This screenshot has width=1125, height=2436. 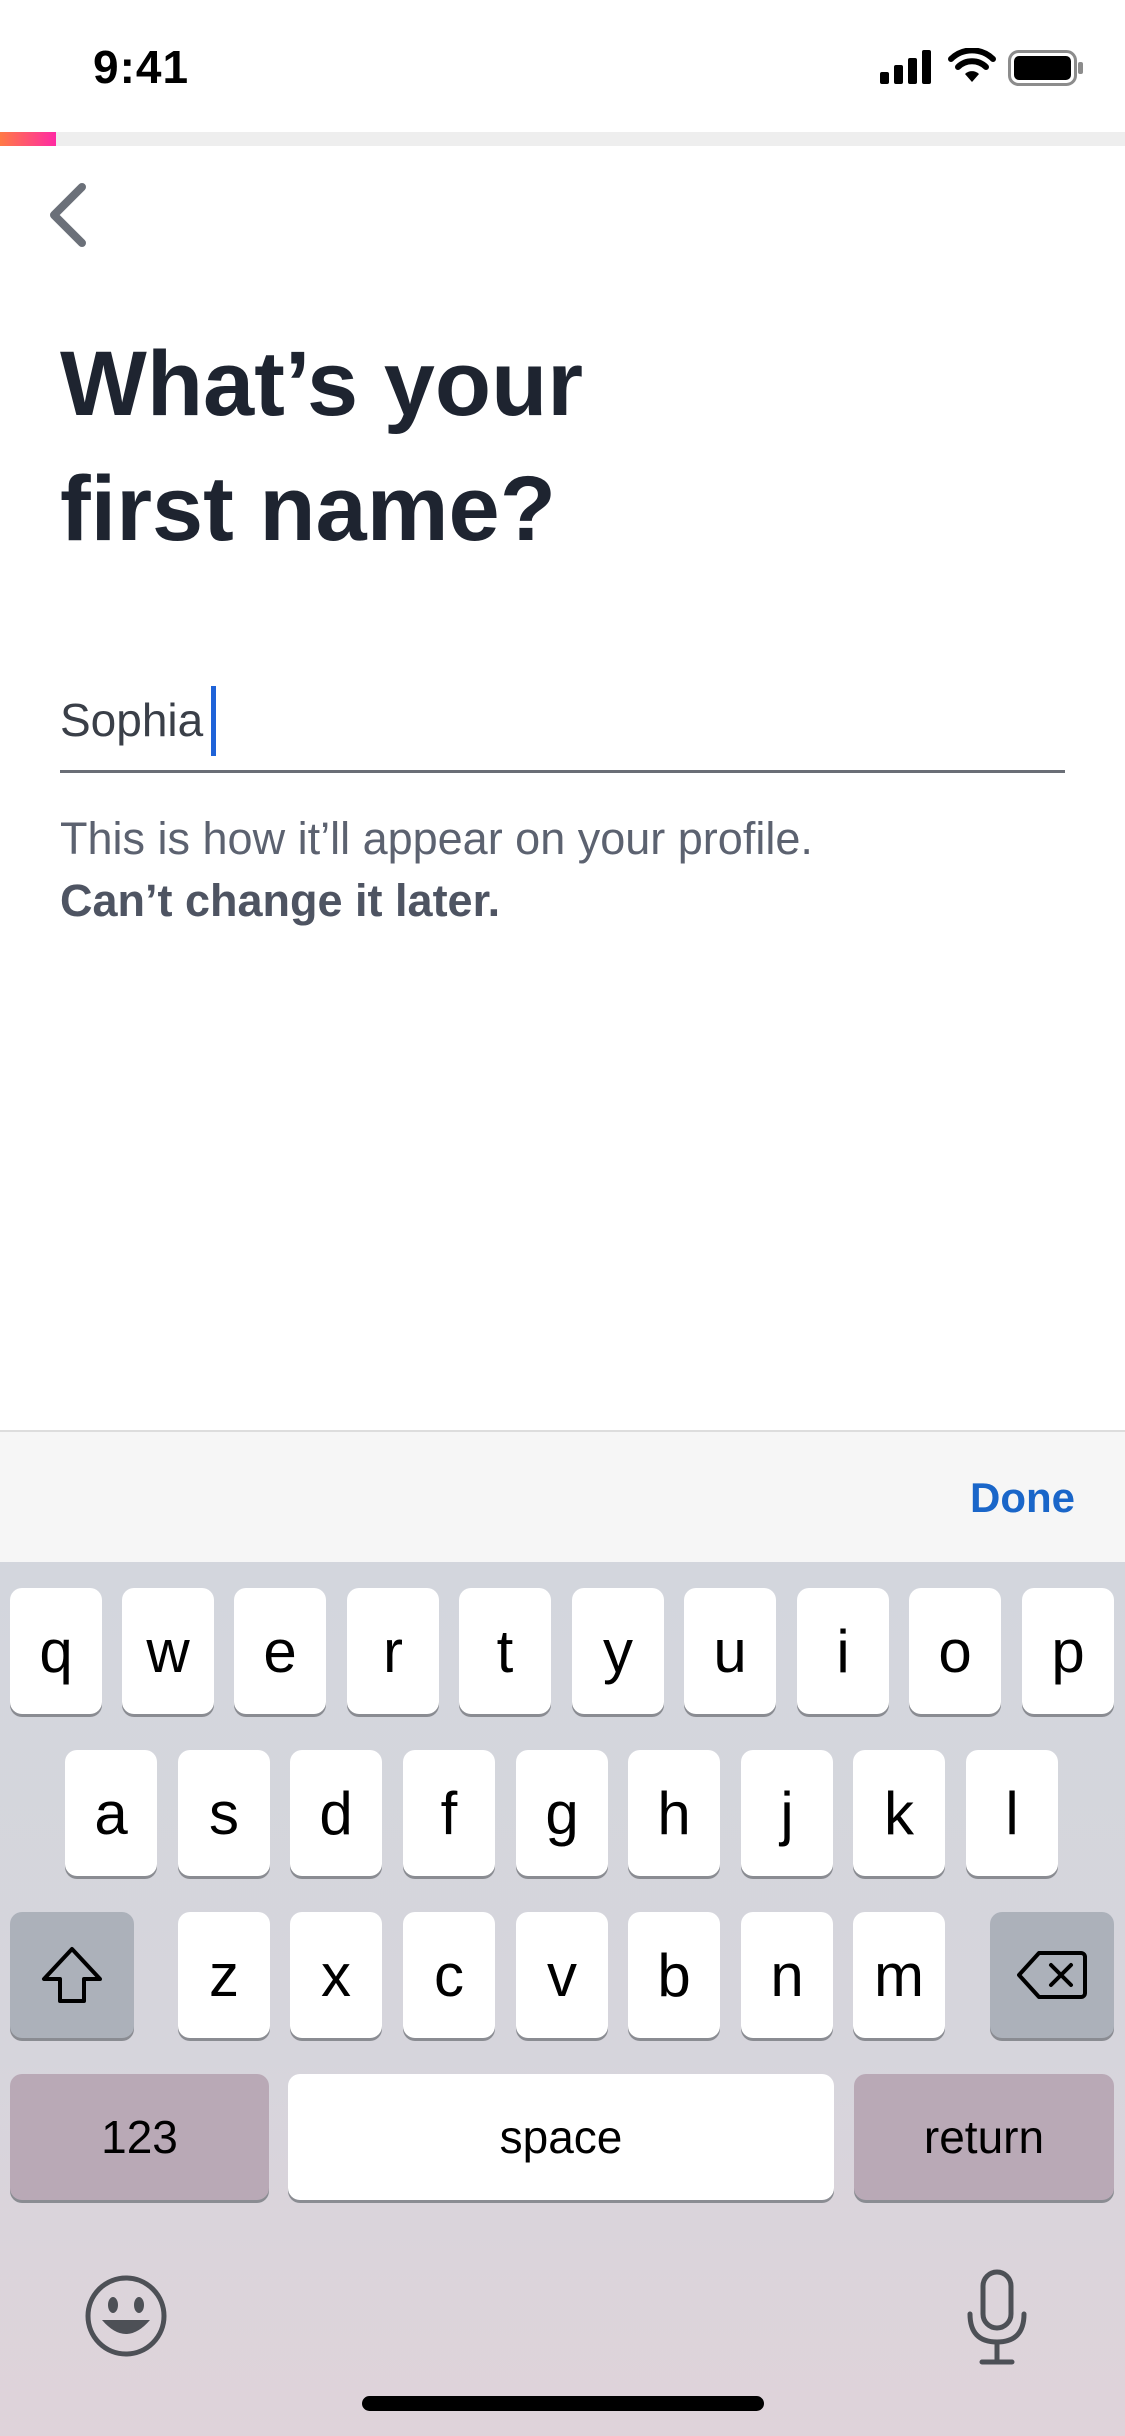 I want to click on key-o: o, so click(x=955, y=1651).